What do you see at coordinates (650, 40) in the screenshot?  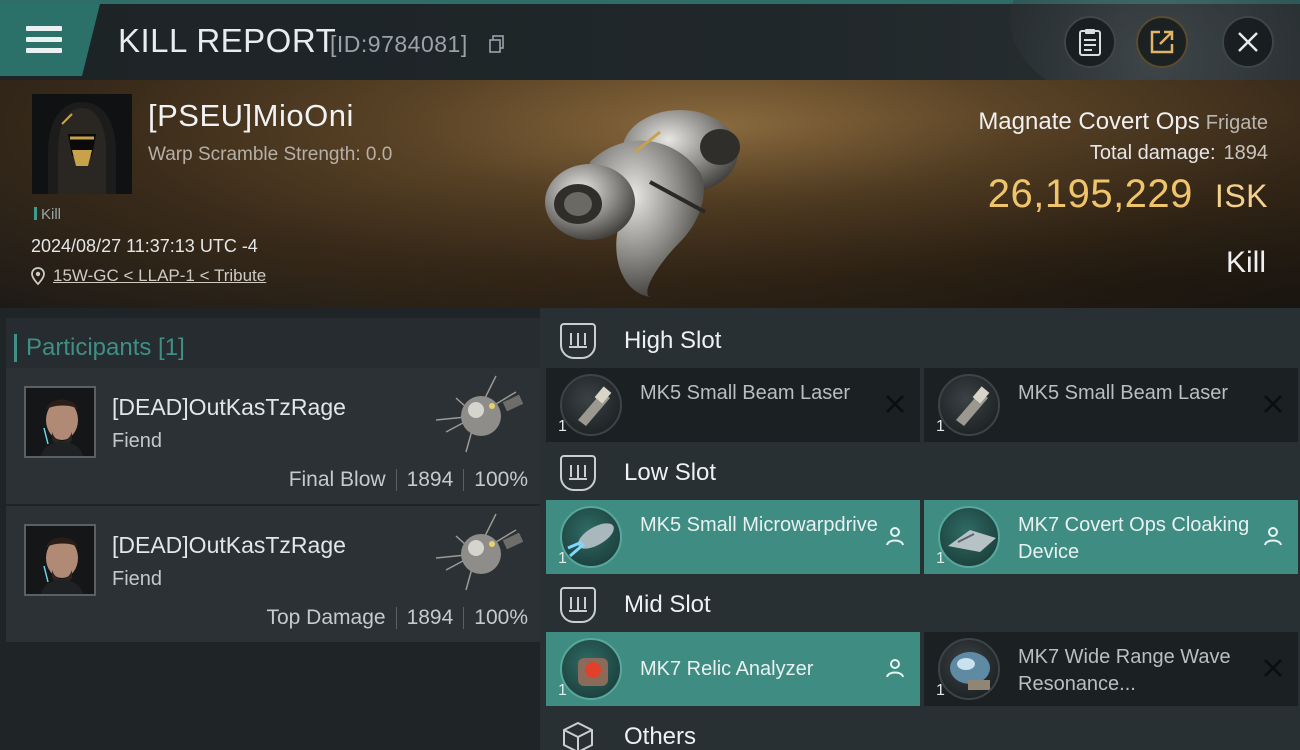 I see `header-bar: KILL REPORT [ID:9784081]` at bounding box center [650, 40].